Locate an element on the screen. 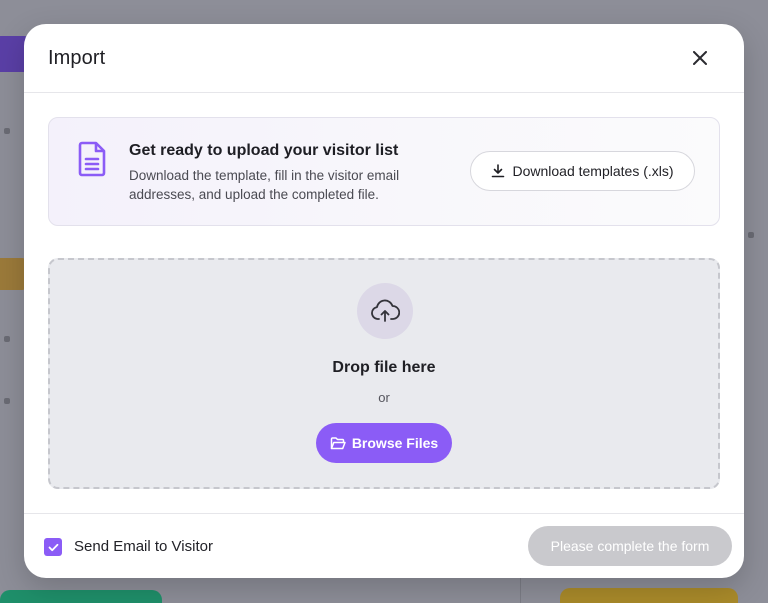 Image resolution: width=768 pixels, height=603 pixels. close-button is located at coordinates (700, 58).